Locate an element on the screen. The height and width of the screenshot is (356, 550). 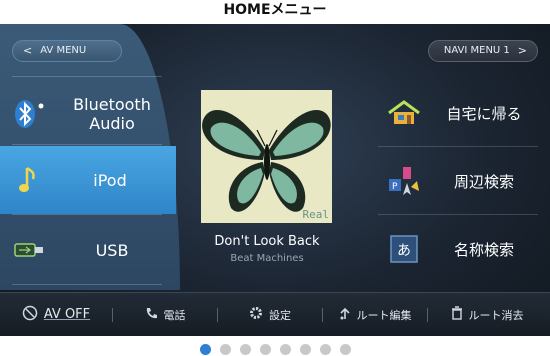
bluetooth-icon is located at coordinates (29, 114).